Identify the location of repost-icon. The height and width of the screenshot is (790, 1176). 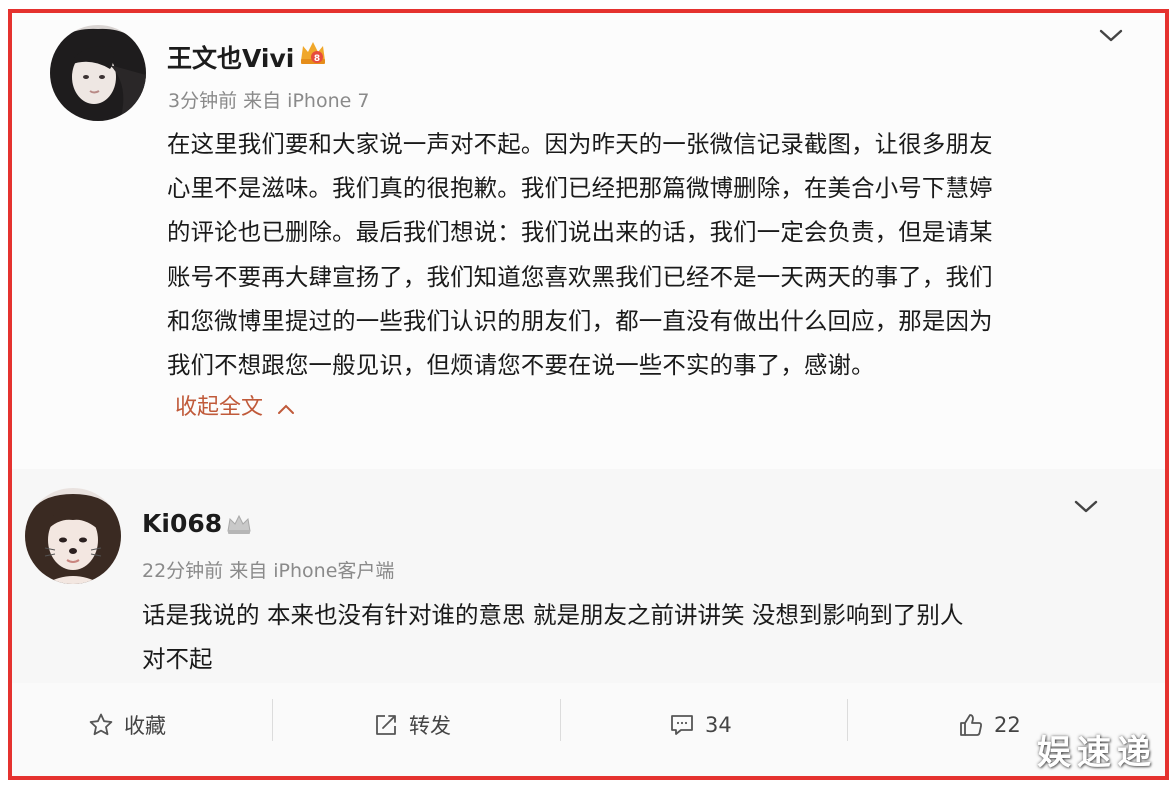
(386, 725).